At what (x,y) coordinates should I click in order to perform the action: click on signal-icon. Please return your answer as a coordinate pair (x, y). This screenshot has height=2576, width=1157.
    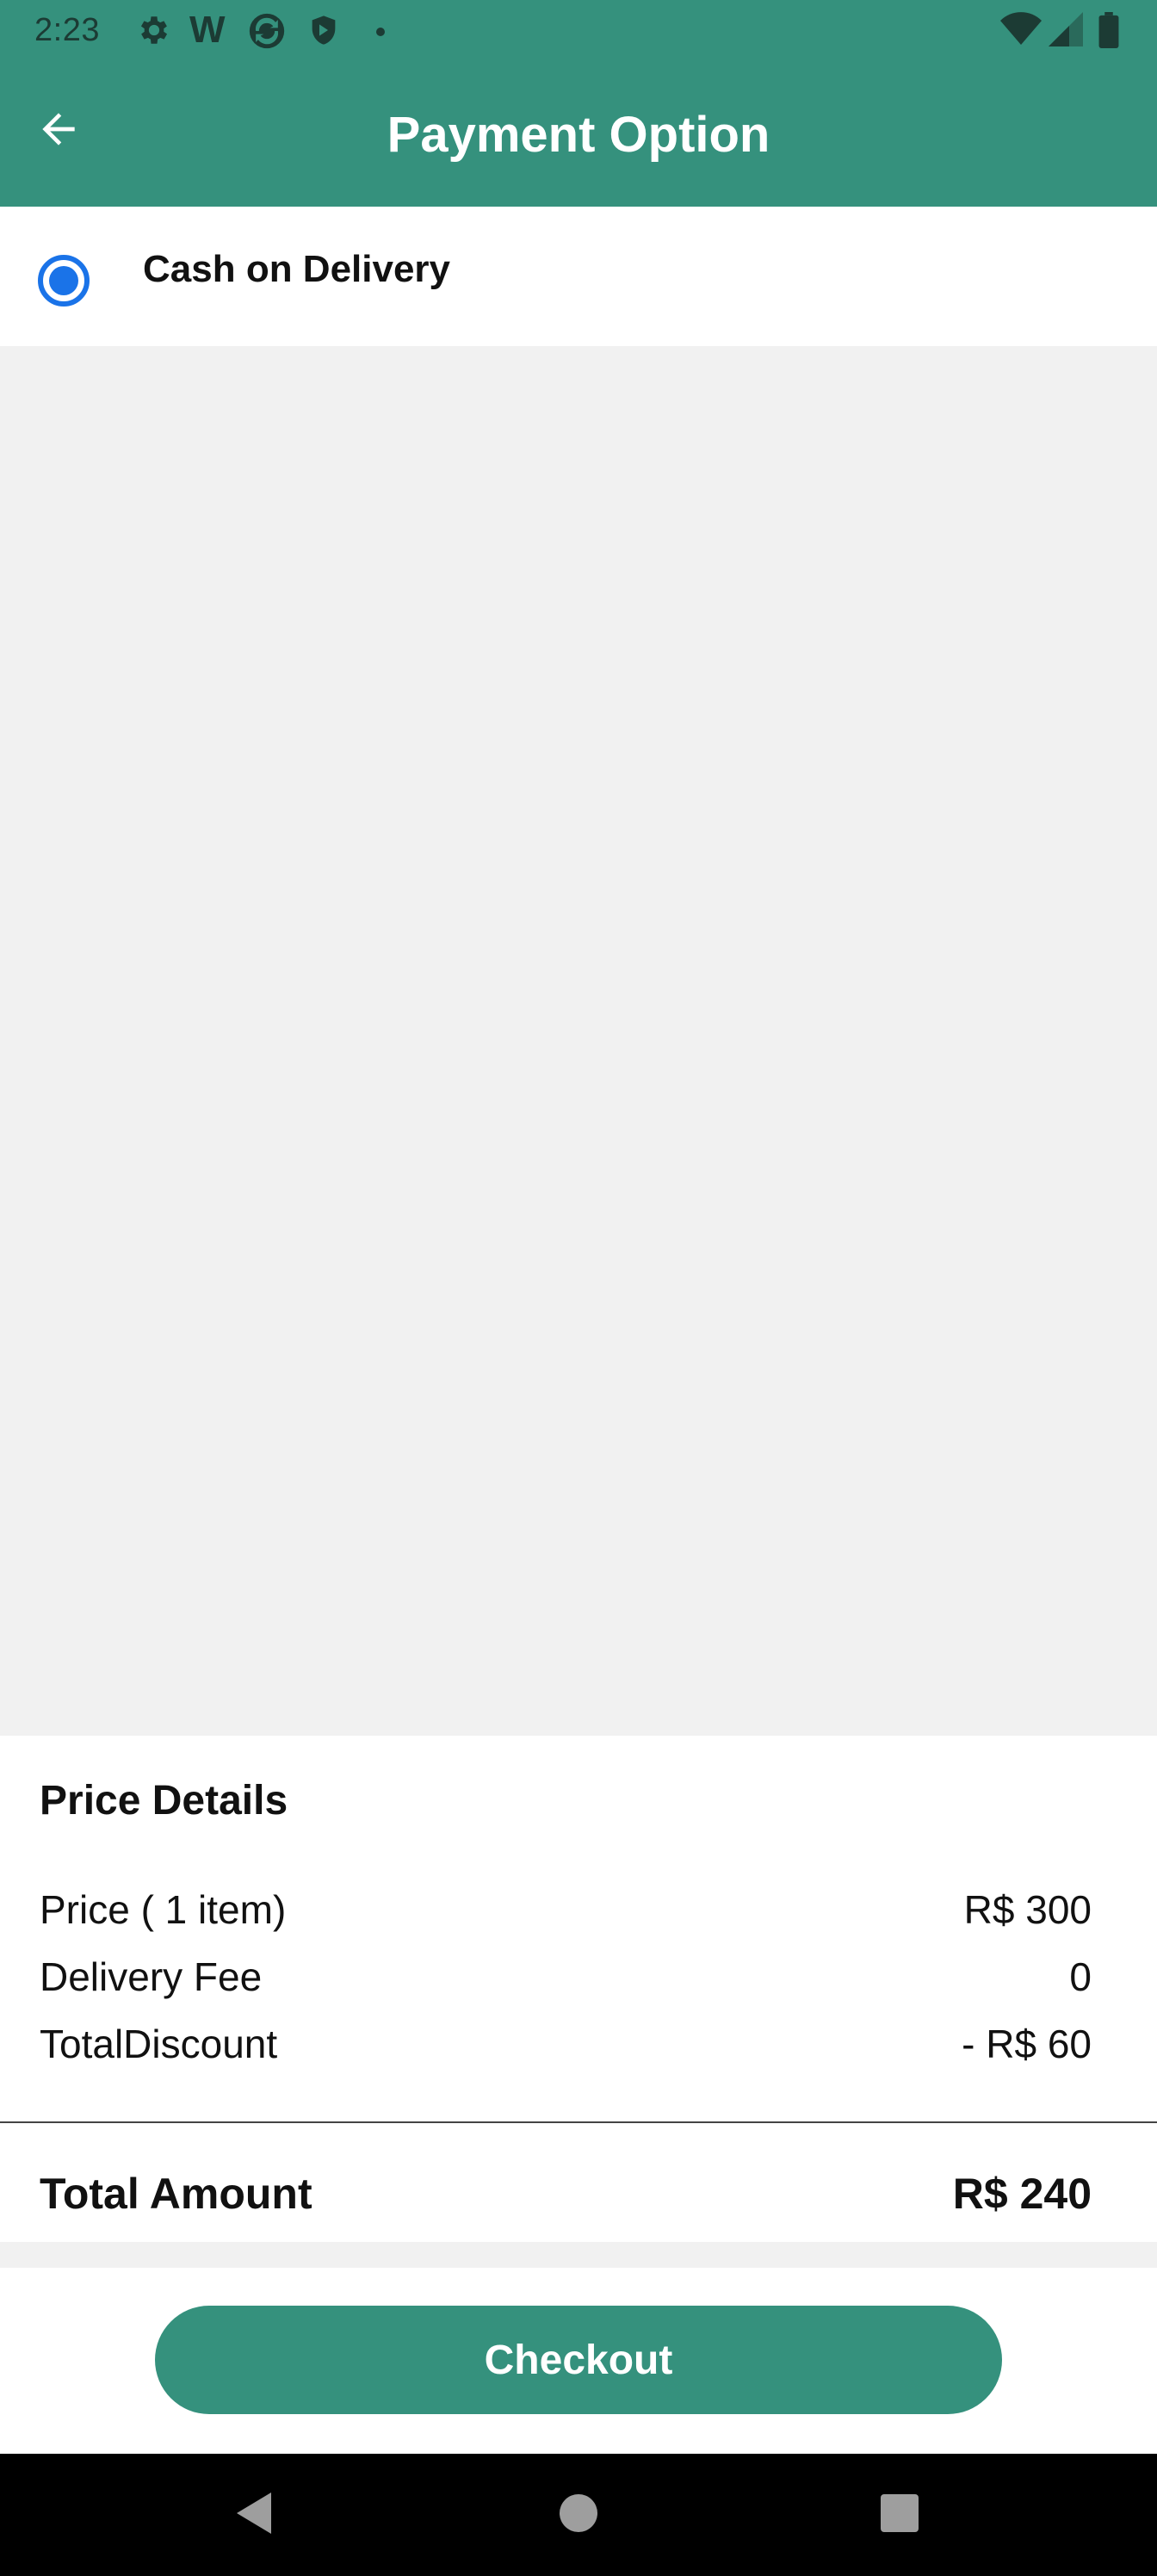
    Looking at the image, I should click on (1066, 32).